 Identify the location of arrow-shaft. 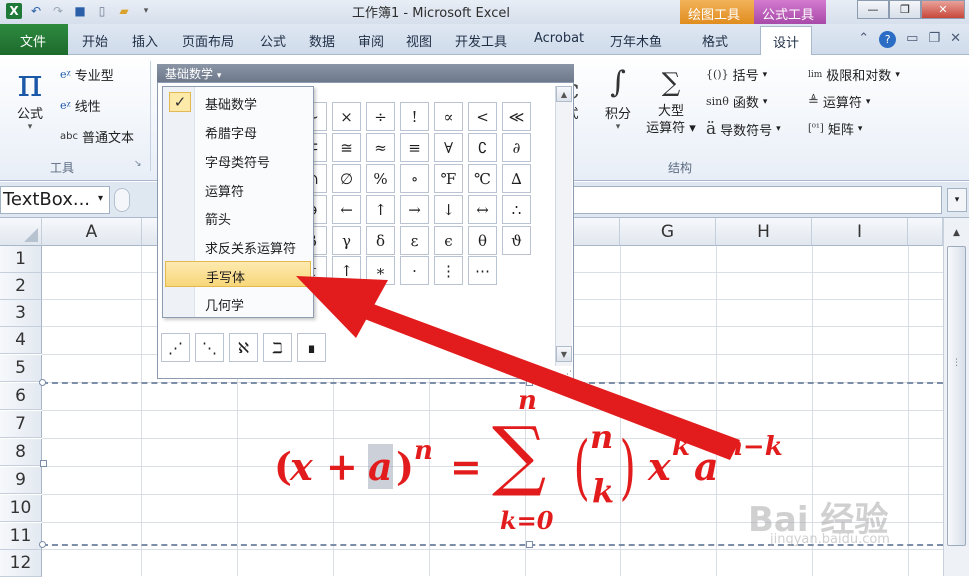
(551, 381).